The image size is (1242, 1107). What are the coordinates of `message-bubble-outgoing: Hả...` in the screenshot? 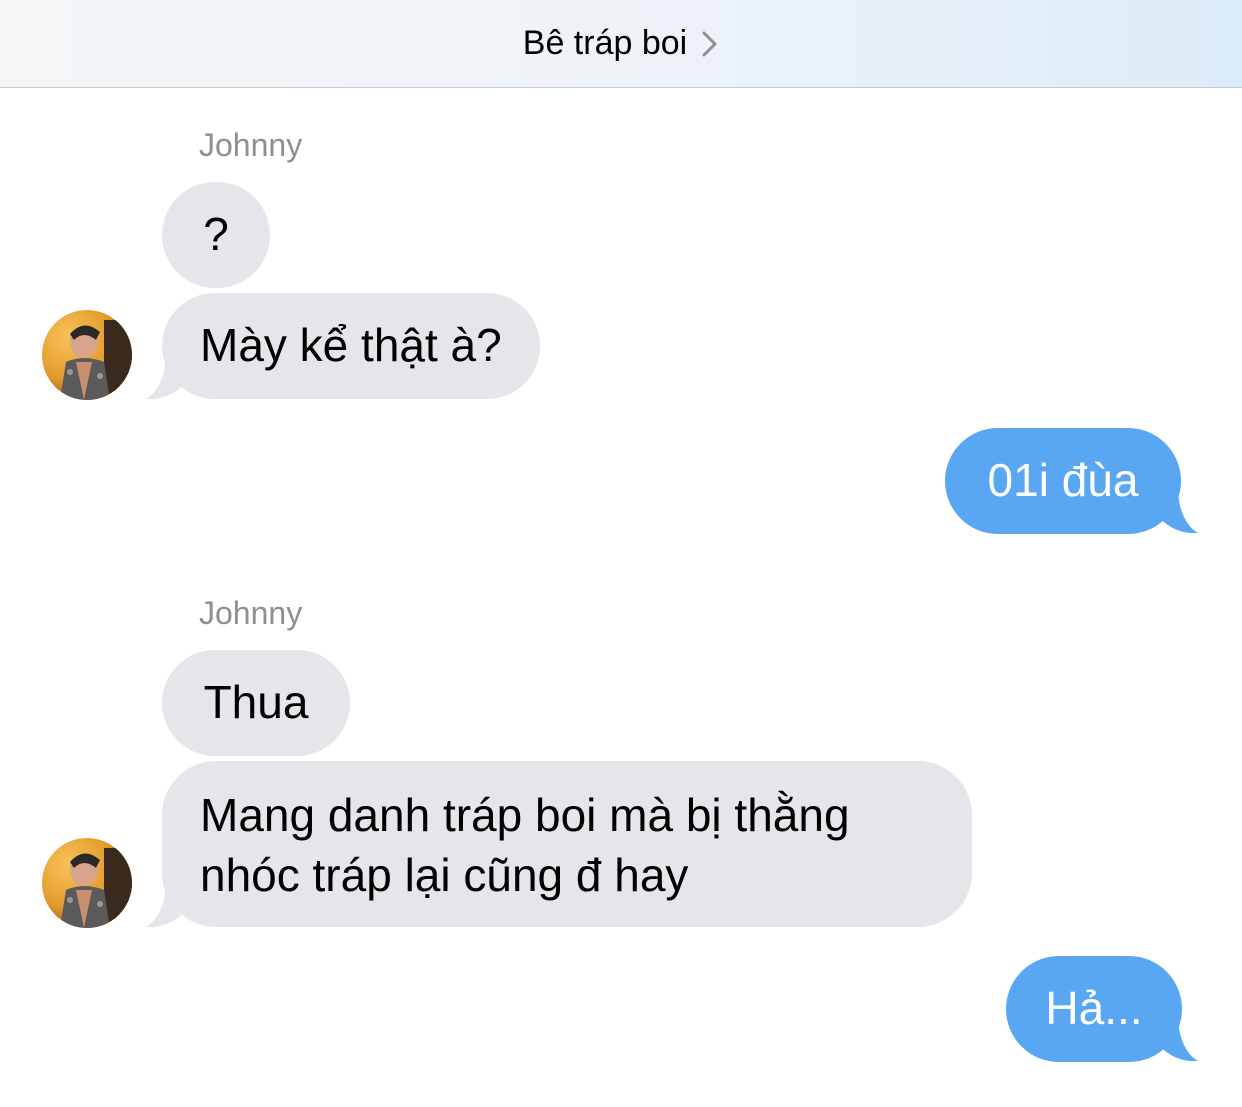 It's located at (1094, 1009).